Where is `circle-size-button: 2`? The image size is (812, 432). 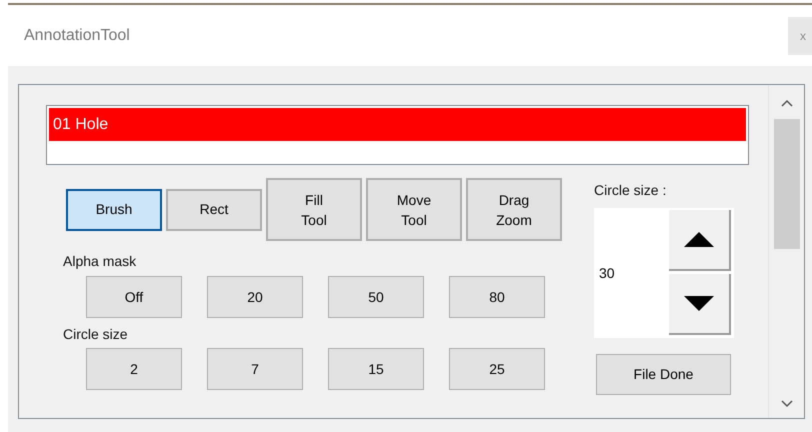
circle-size-button: 2 is located at coordinates (134, 369).